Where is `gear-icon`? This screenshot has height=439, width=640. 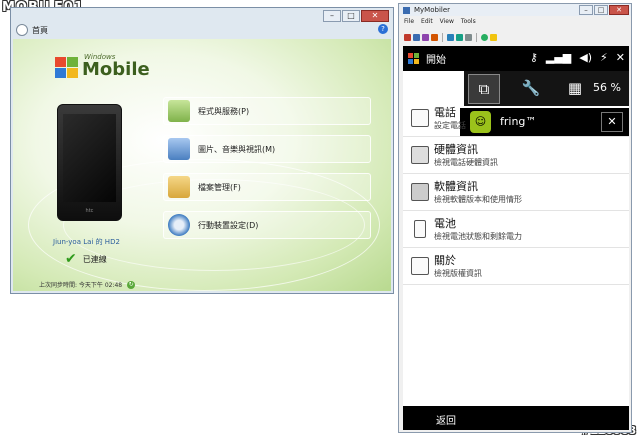
gear-icon is located at coordinates (179, 225).